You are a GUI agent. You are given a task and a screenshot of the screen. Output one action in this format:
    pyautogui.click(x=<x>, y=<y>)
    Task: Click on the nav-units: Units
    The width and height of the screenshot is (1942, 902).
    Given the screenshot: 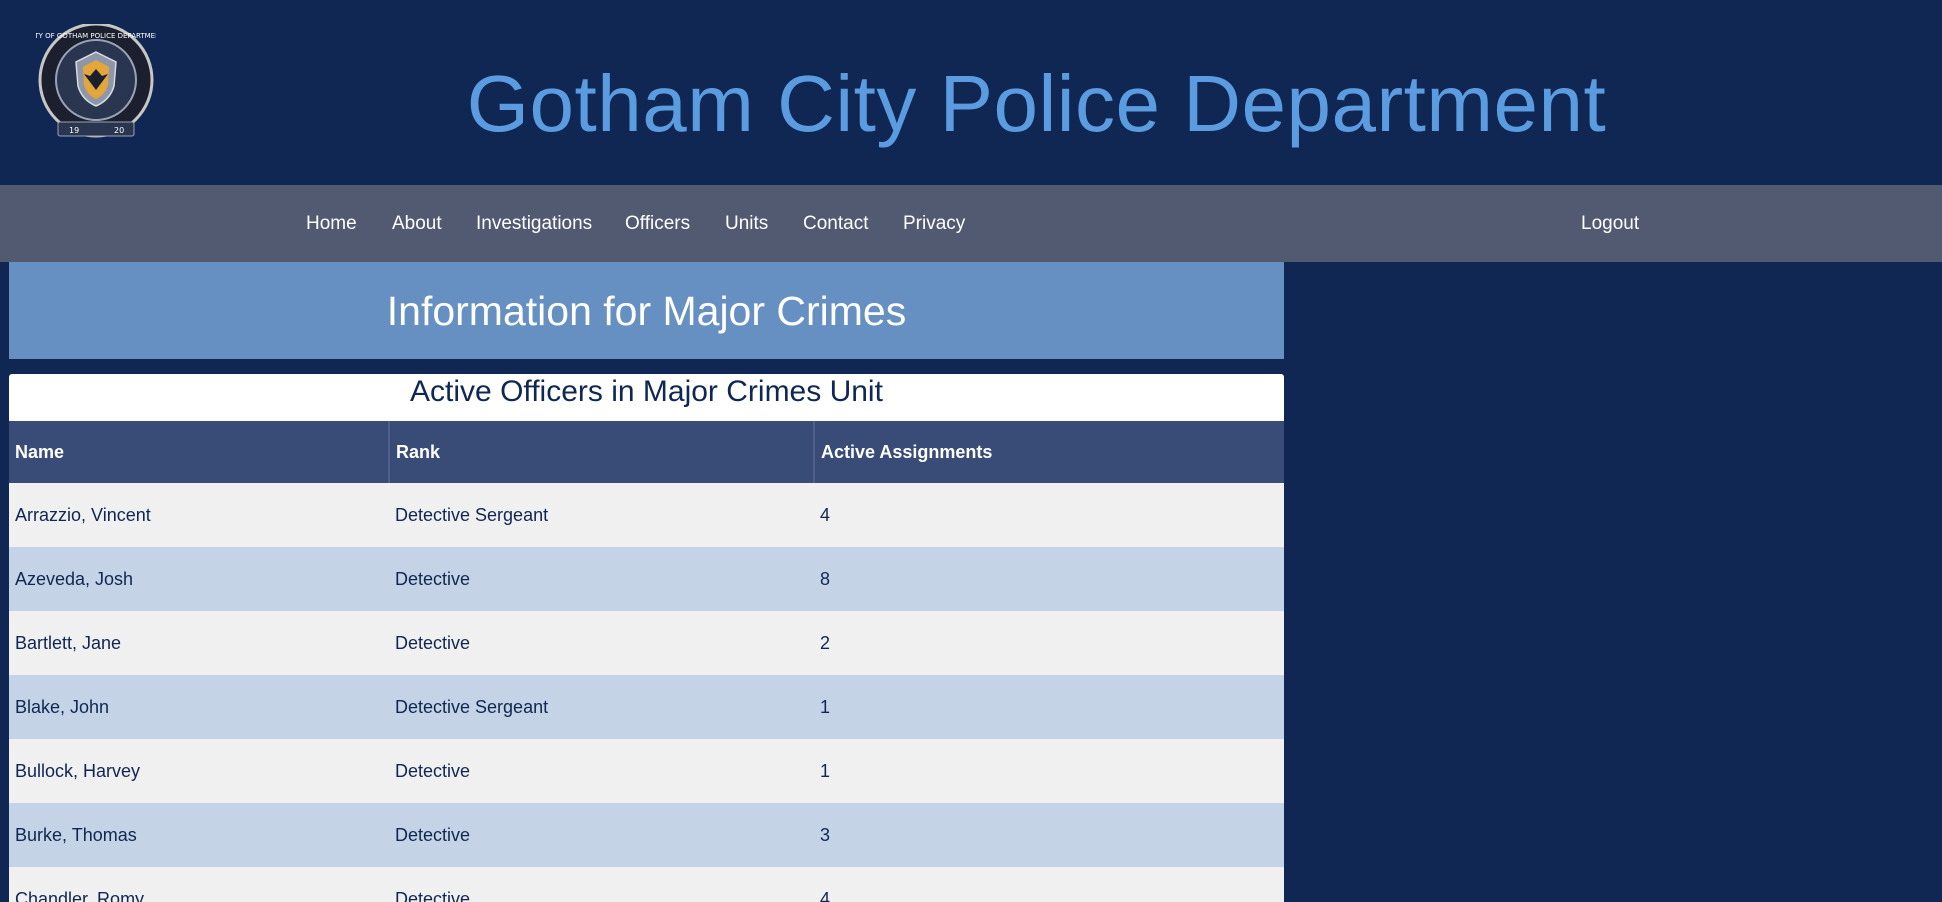 What is the action you would take?
    pyautogui.click(x=746, y=224)
    